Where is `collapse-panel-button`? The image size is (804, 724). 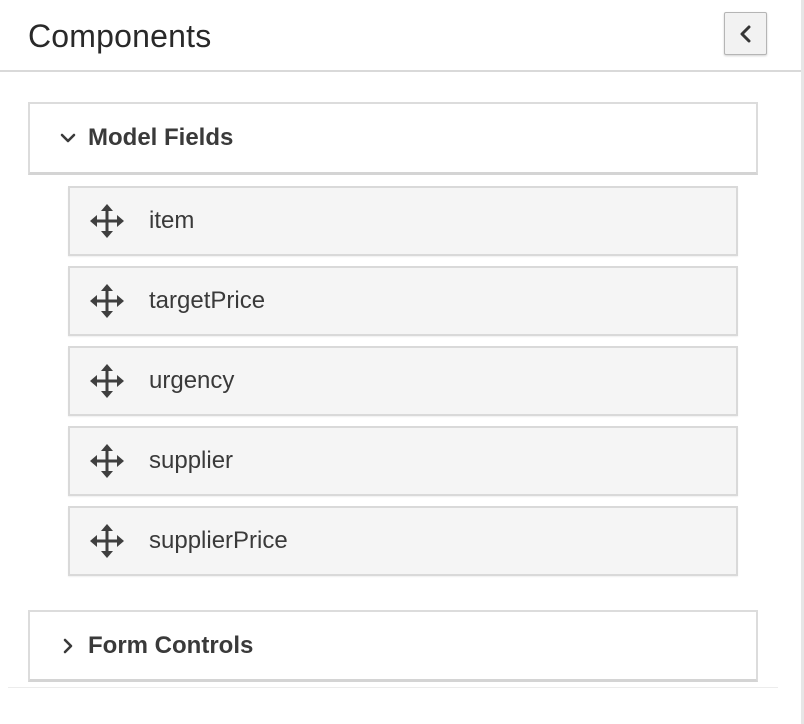
collapse-panel-button is located at coordinates (745, 33).